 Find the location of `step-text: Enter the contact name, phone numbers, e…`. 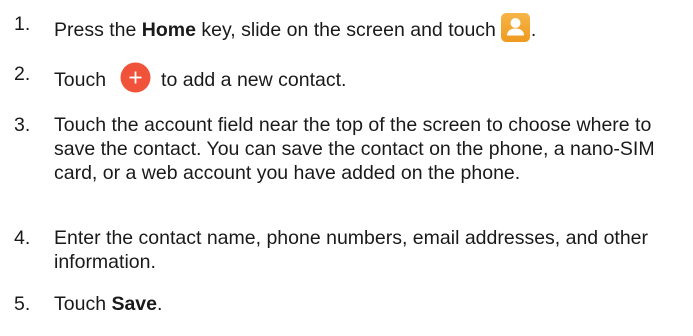

step-text: Enter the contact name, phone numbers, e… is located at coordinates (351, 250).